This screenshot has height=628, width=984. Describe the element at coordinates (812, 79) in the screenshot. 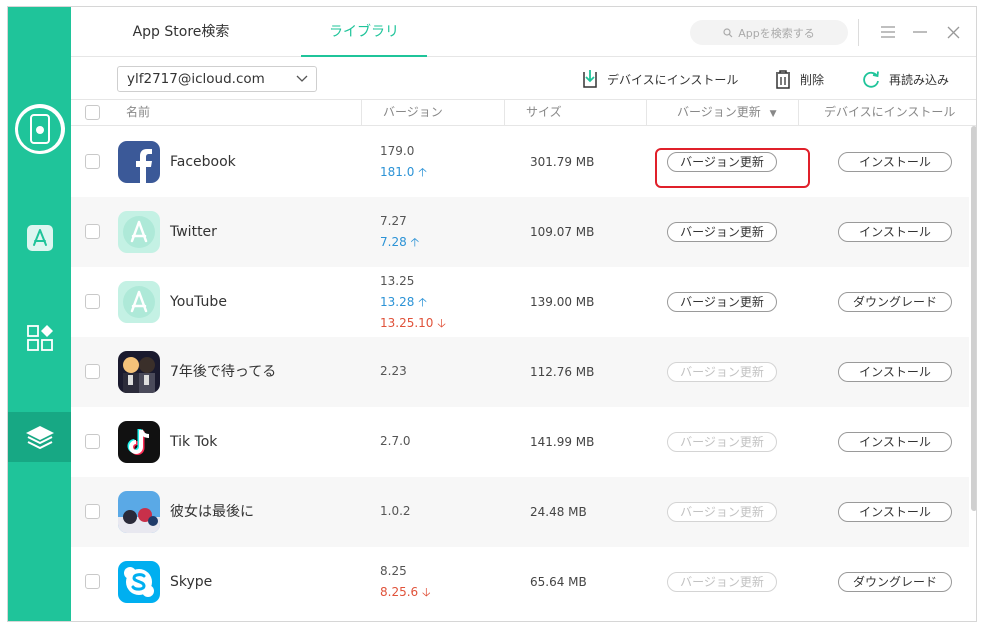

I see `delete-label: 削除` at that location.